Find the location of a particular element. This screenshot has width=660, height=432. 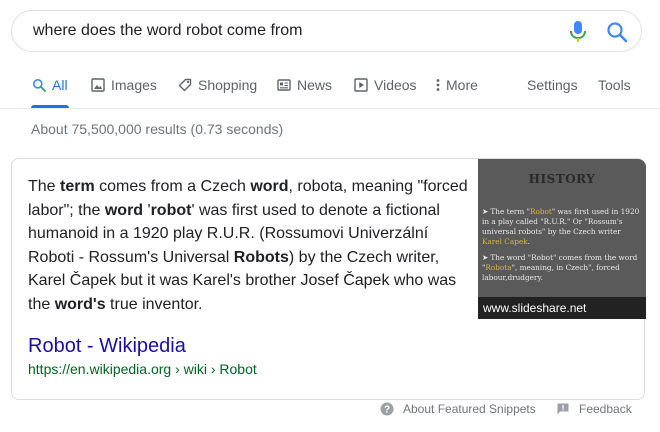

tab-shopping-label: Shopping is located at coordinates (228, 85).